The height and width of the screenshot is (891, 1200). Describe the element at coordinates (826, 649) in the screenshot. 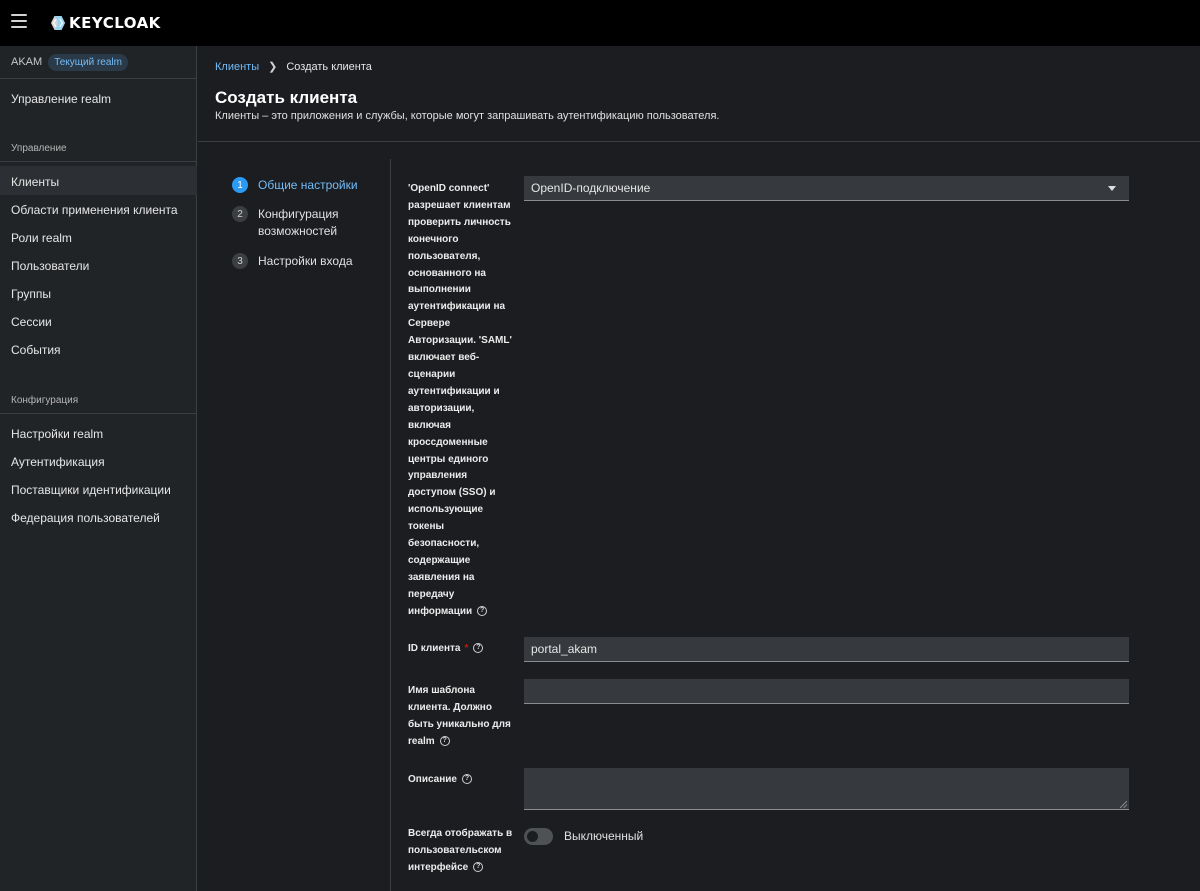

I see `client-id-input` at that location.